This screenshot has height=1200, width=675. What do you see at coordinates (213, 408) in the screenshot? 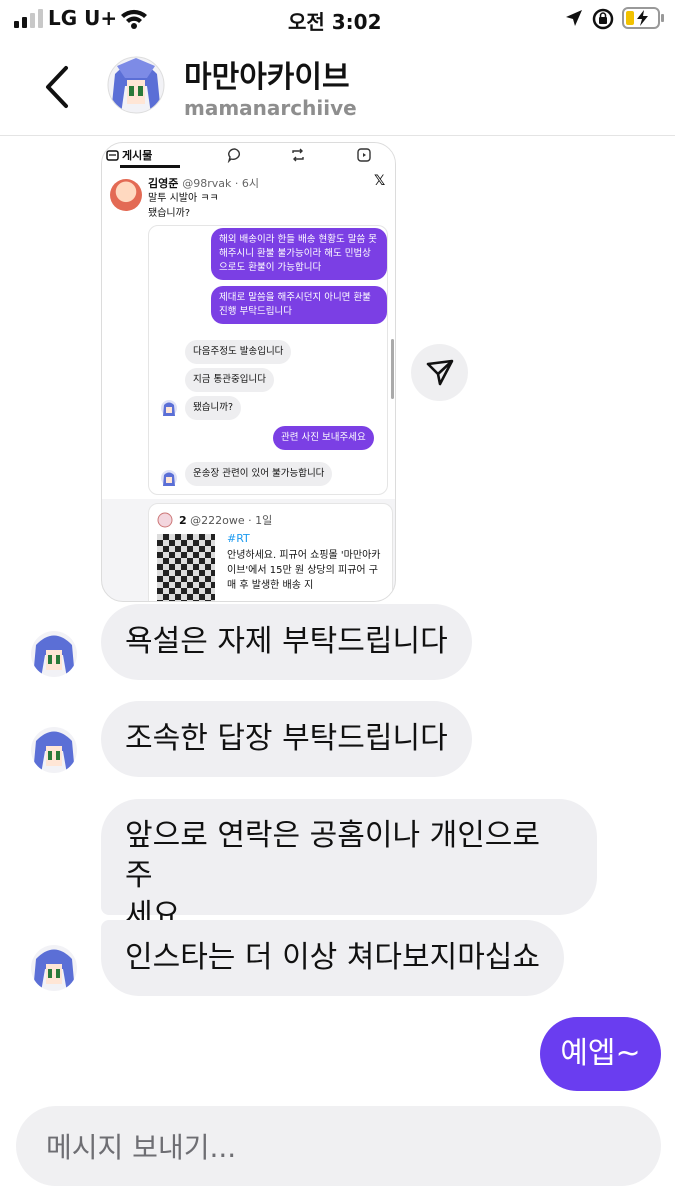
I see `embedded-message: 됐습니까?` at bounding box center [213, 408].